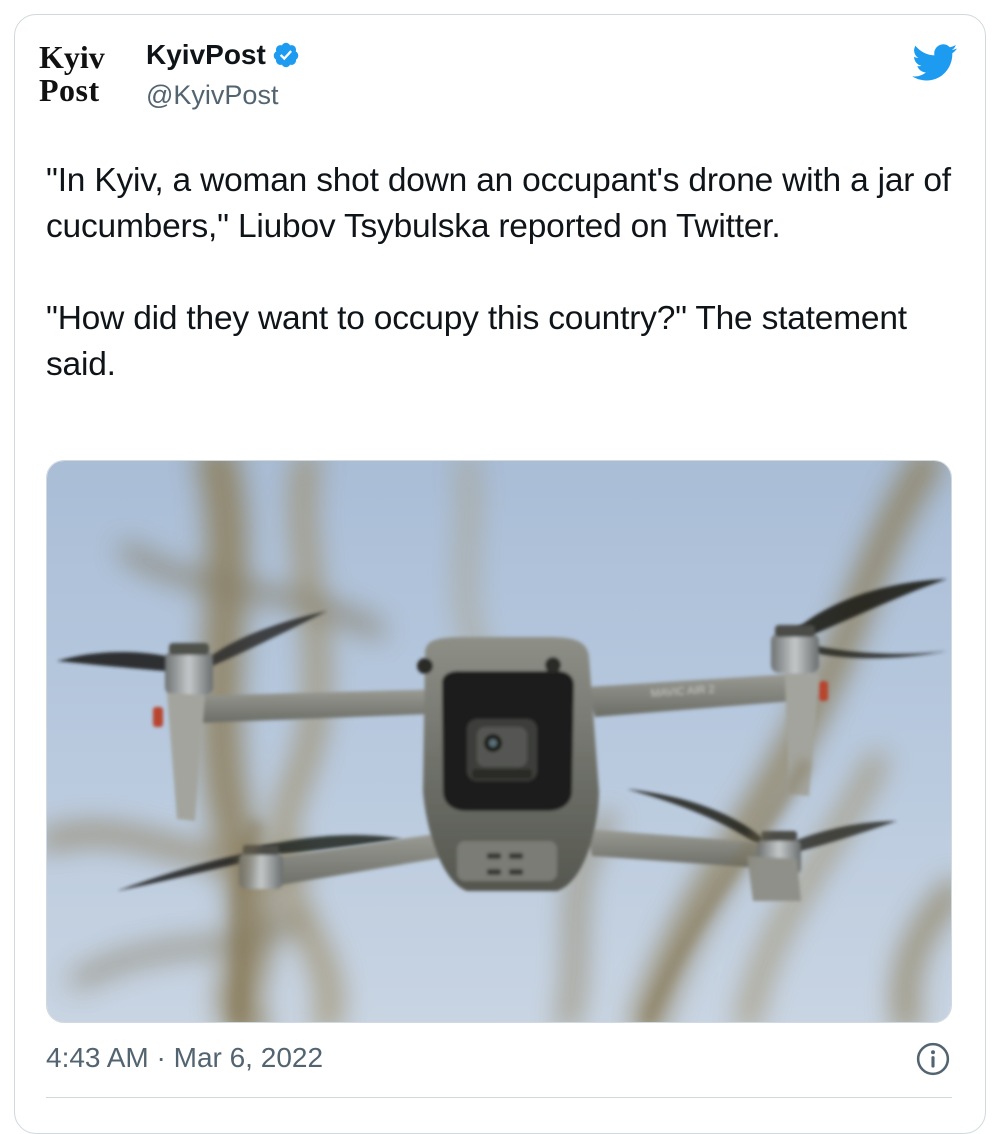 Image resolution: width=1000 pixels, height=1134 pixels. I want to click on author-display-name: KyivPost, so click(206, 55).